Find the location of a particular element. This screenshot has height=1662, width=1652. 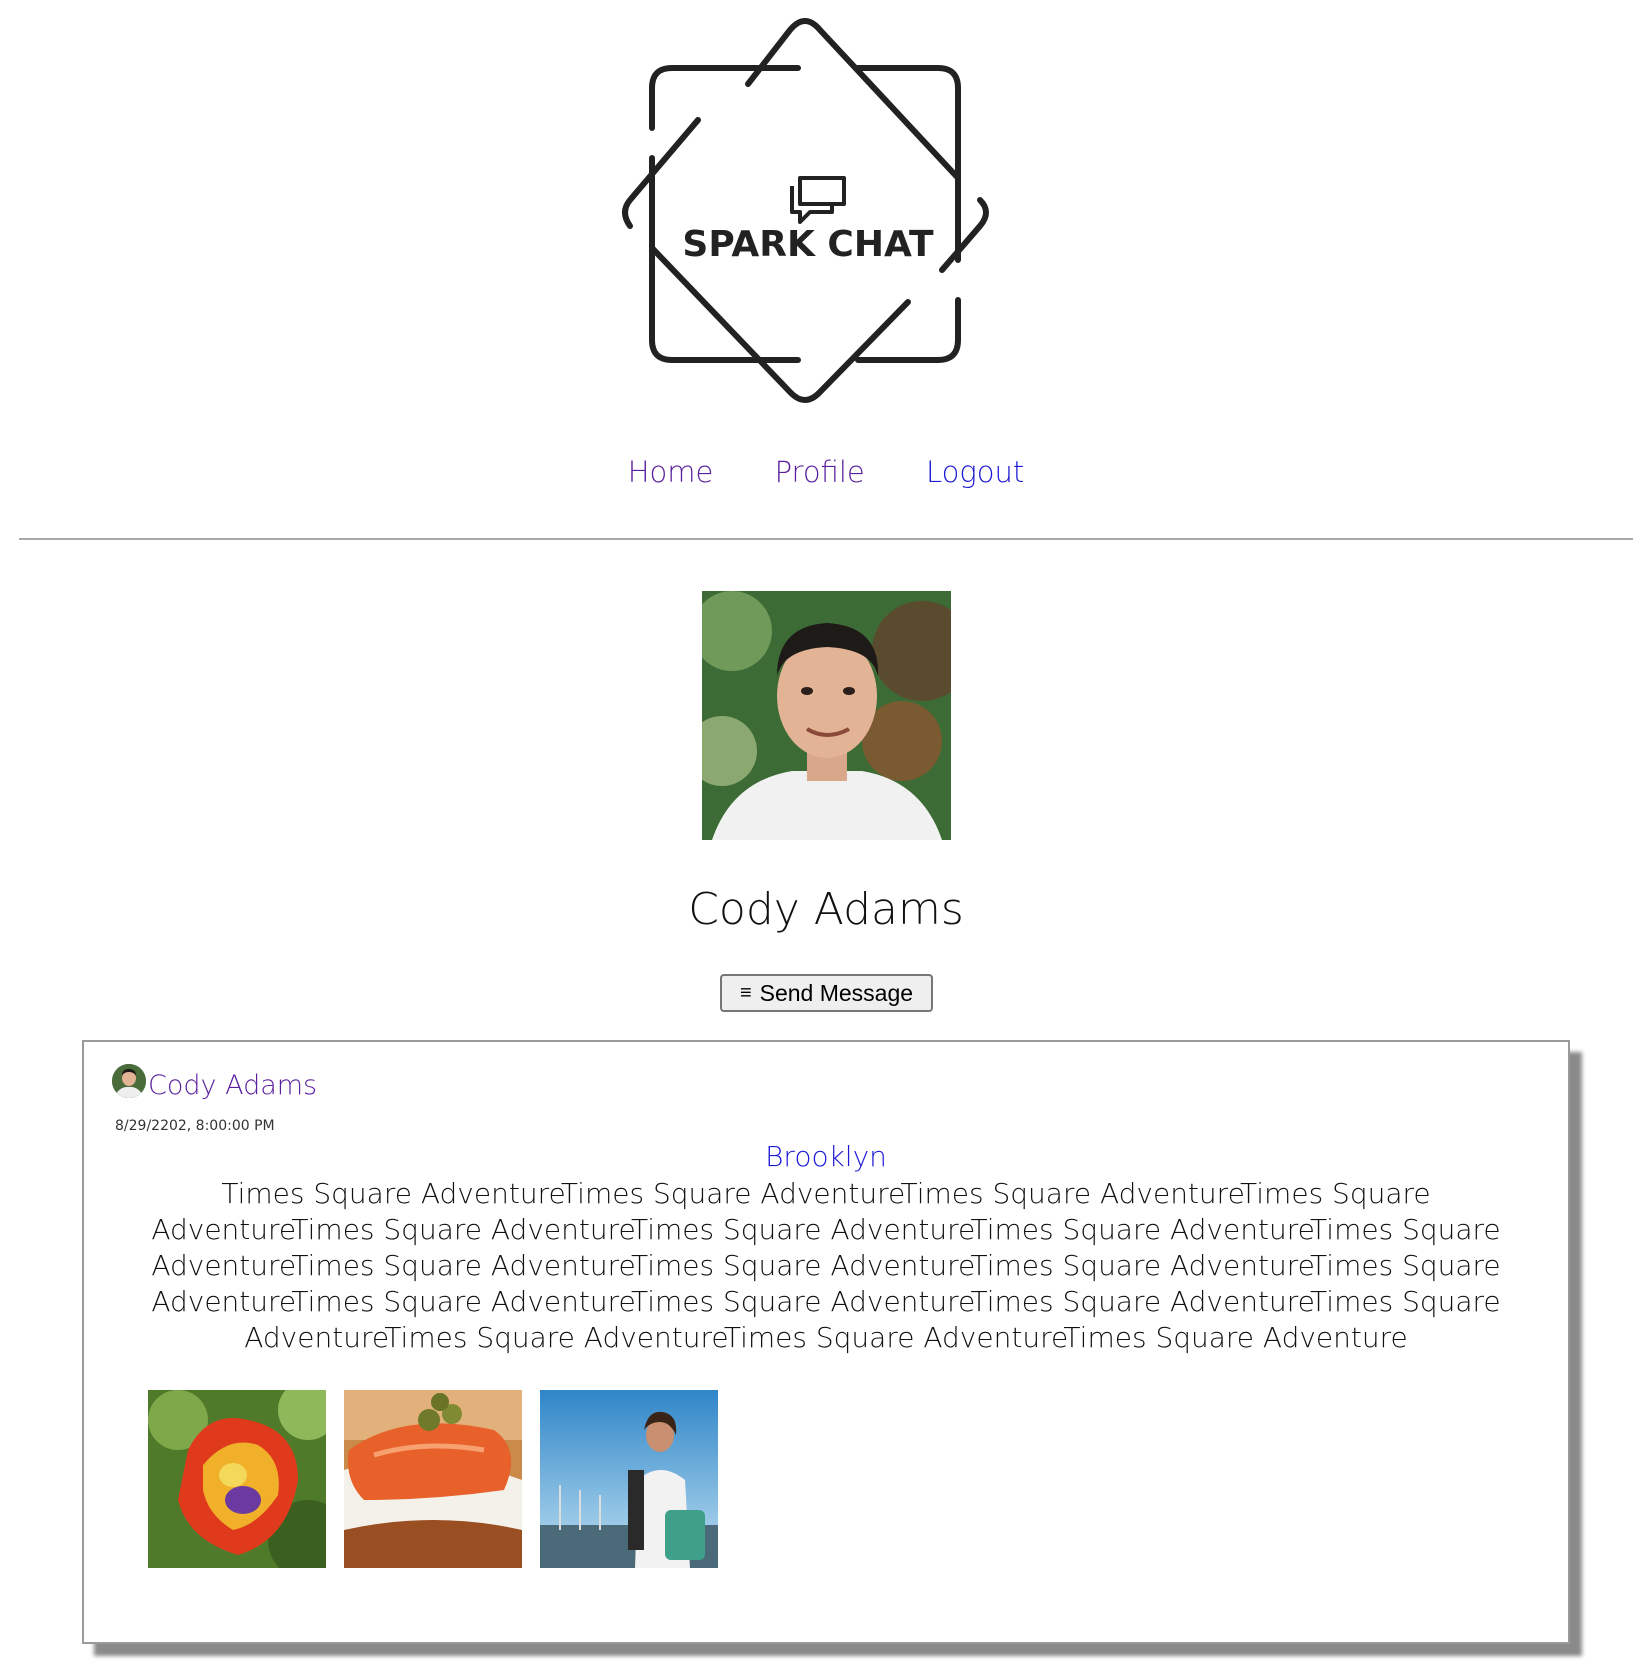

send-message-button: ≡ Send Message is located at coordinates (826, 993).